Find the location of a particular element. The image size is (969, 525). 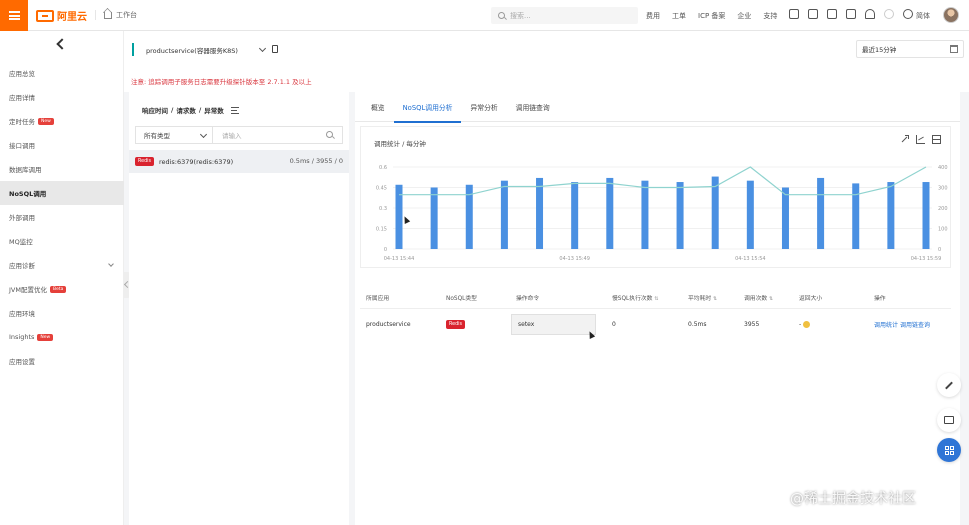

grid-icon is located at coordinates (949, 450).